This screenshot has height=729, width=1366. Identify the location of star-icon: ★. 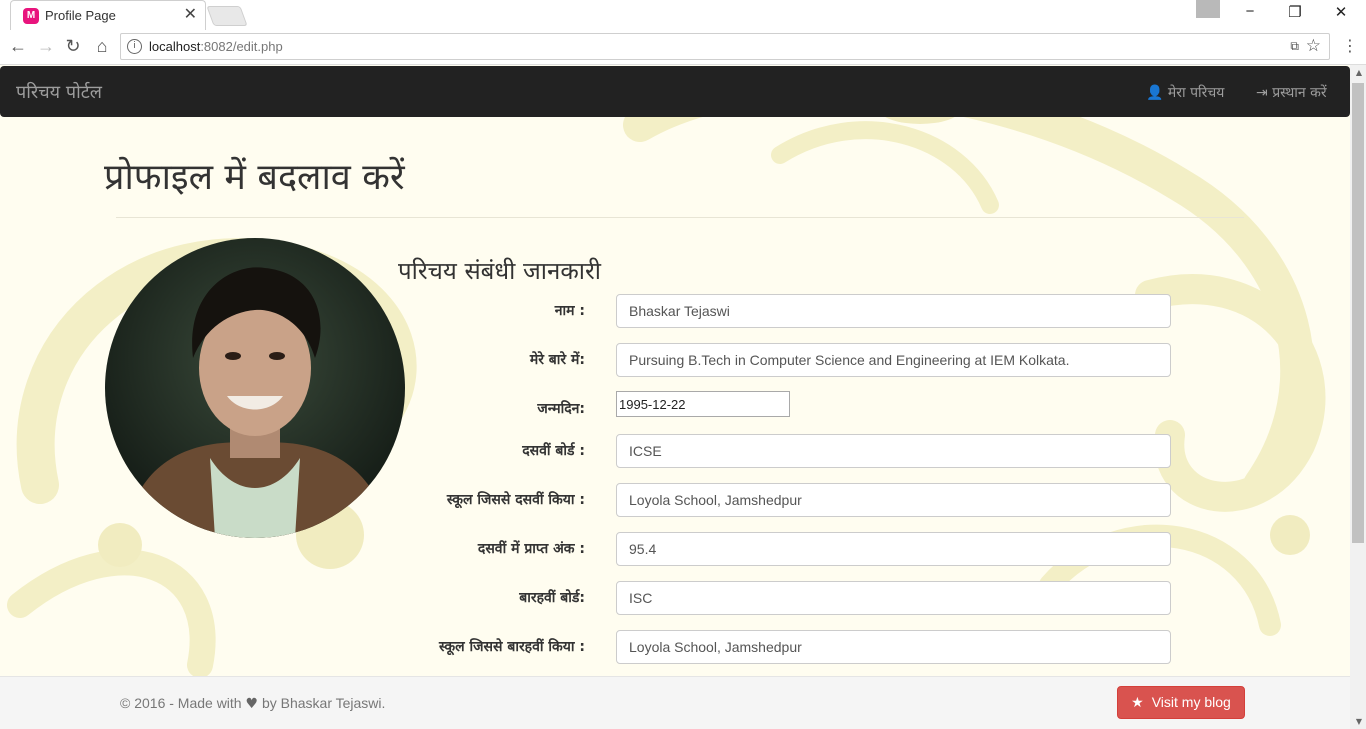
(1137, 703).